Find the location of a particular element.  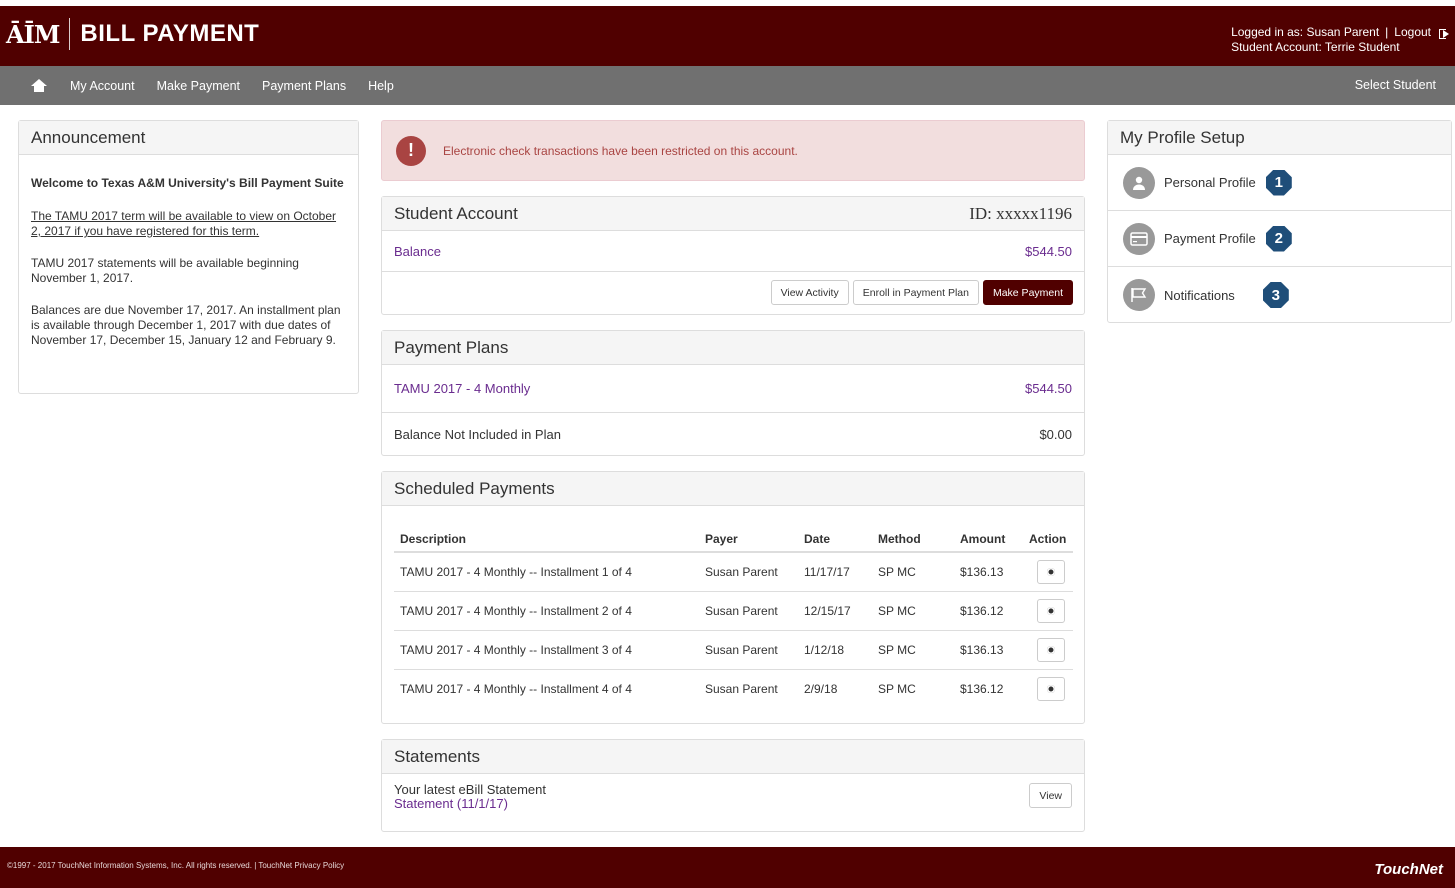

col-method: Method is located at coordinates (913, 539).